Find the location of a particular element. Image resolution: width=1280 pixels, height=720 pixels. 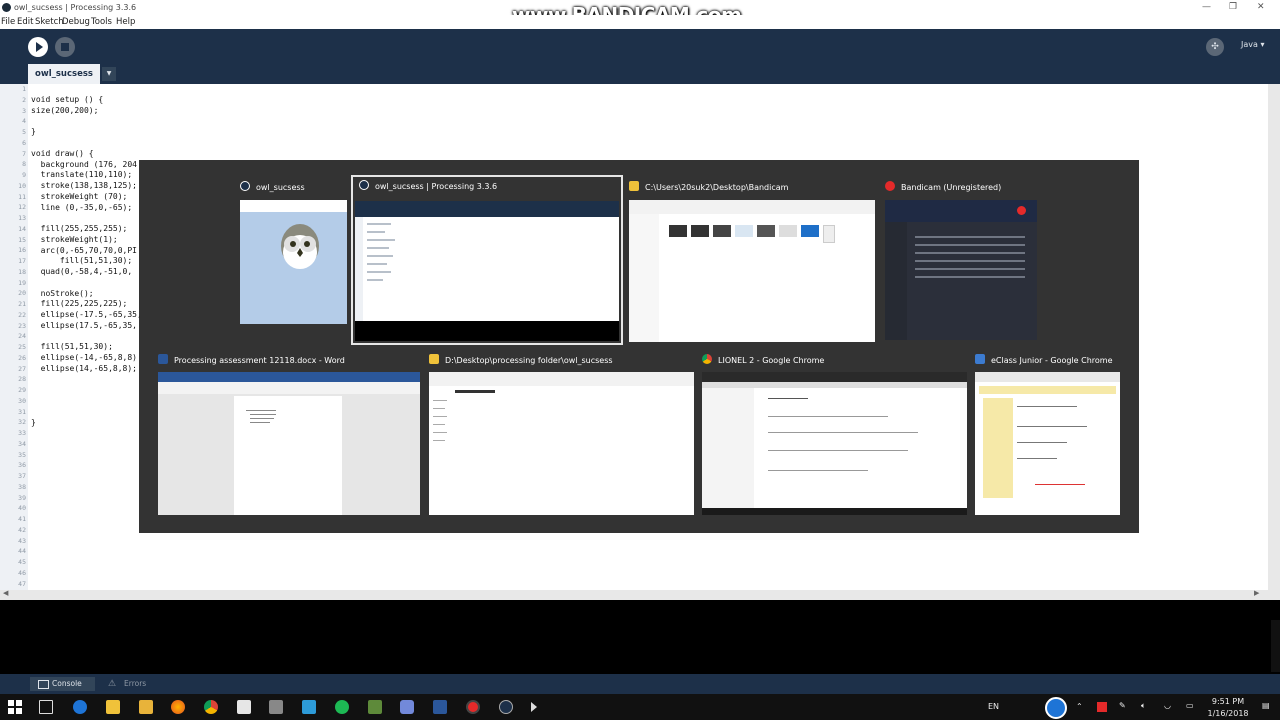

tab-owl-sucsess: owl_sucsess is located at coordinates (64, 74).